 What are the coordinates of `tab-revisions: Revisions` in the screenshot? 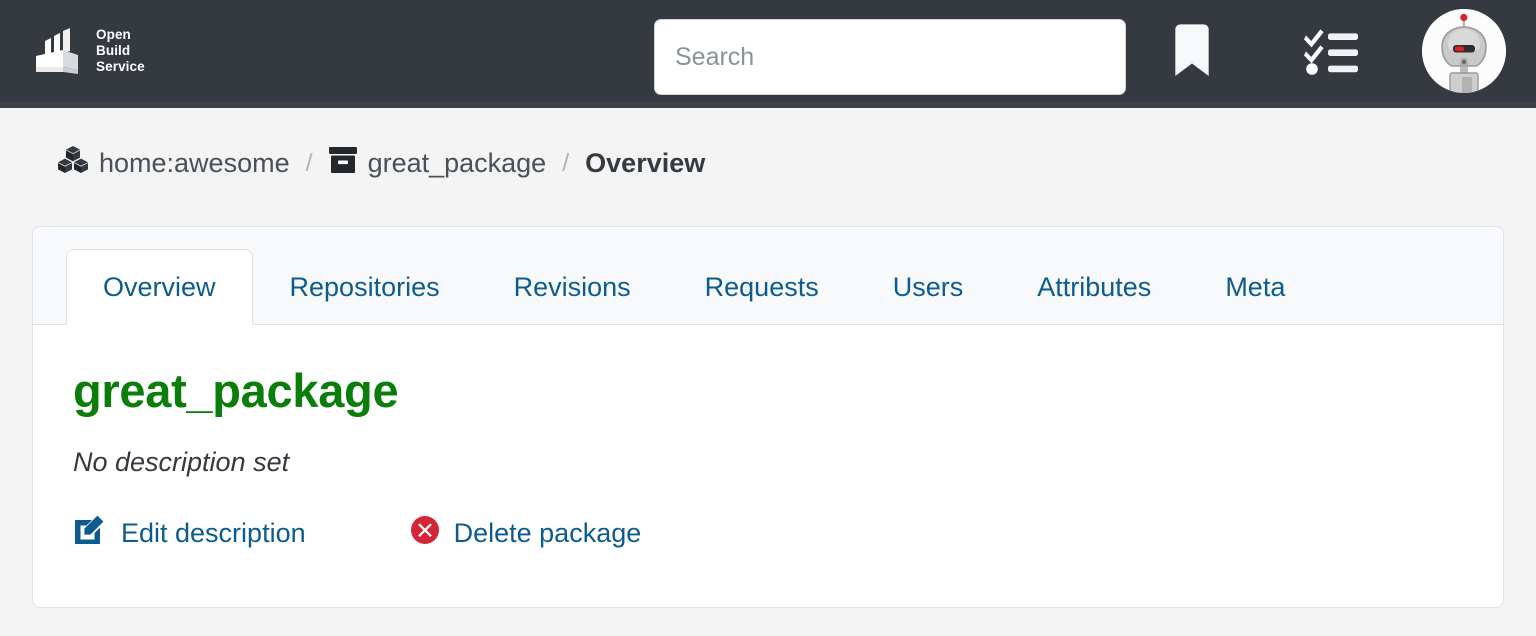 It's located at (572, 287).